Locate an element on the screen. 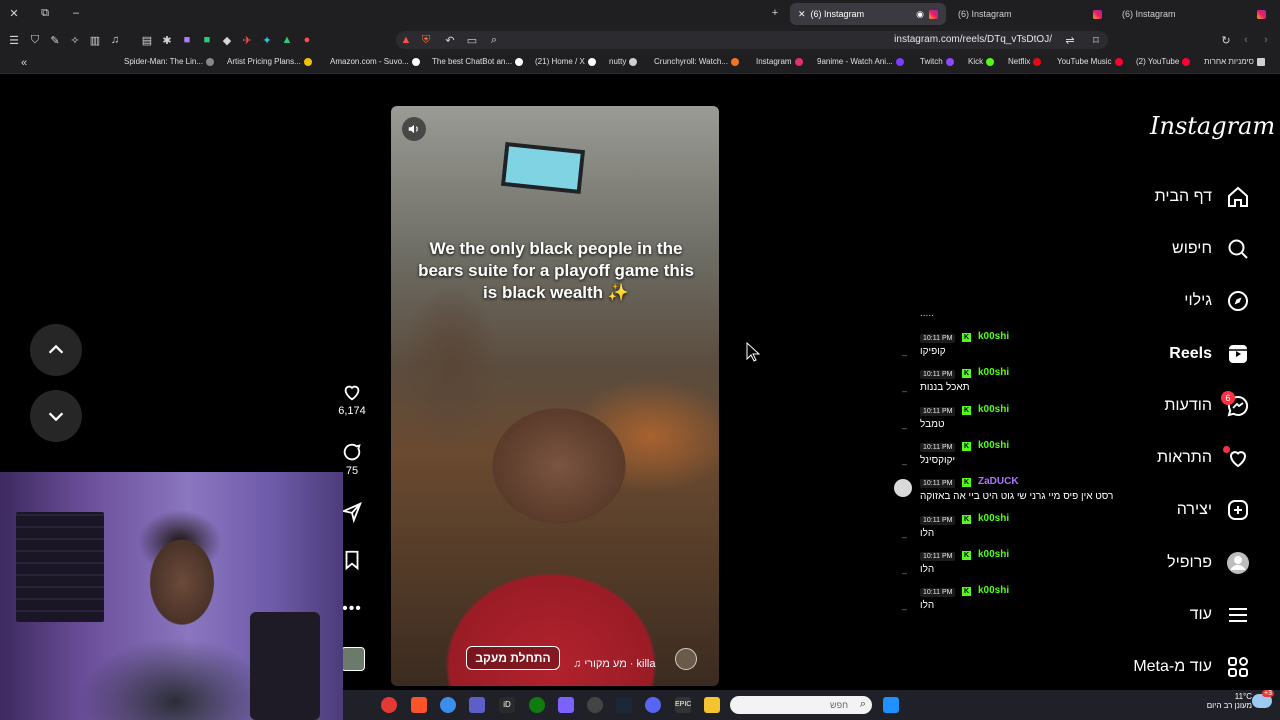 Image resolution: width=1280 pixels, height=720 pixels. xbox-app-icon is located at coordinates (537, 705).